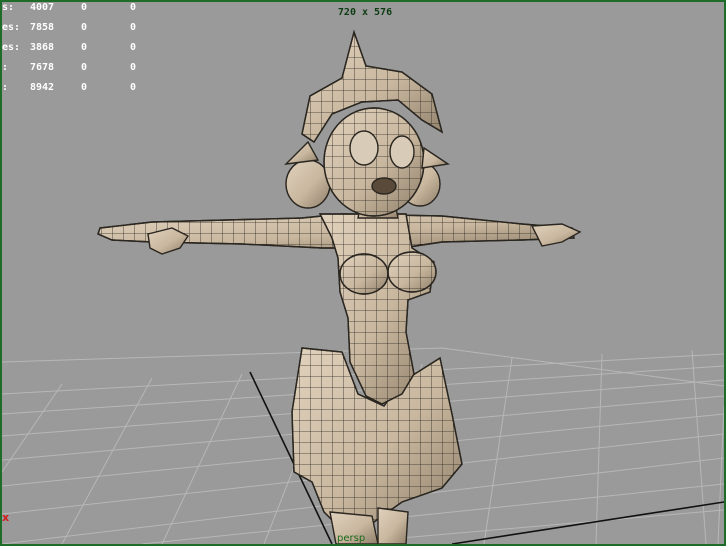  I want to click on resolution-gate-label: 720 x 576, so click(365, 12).